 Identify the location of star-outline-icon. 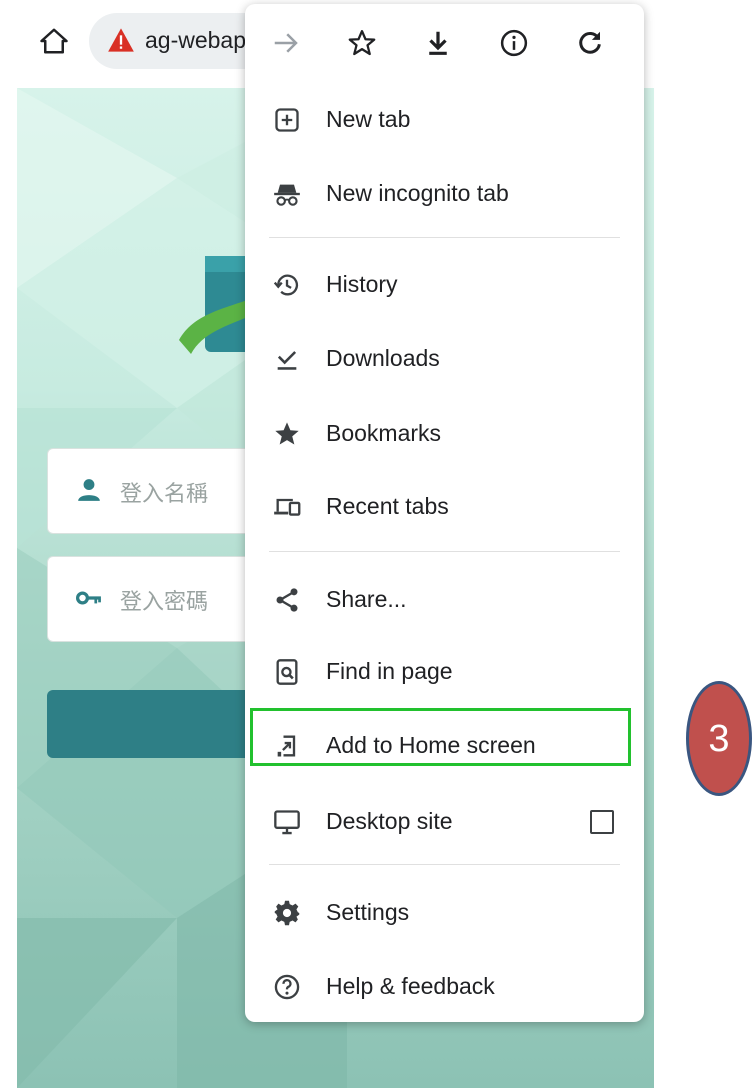
(362, 43).